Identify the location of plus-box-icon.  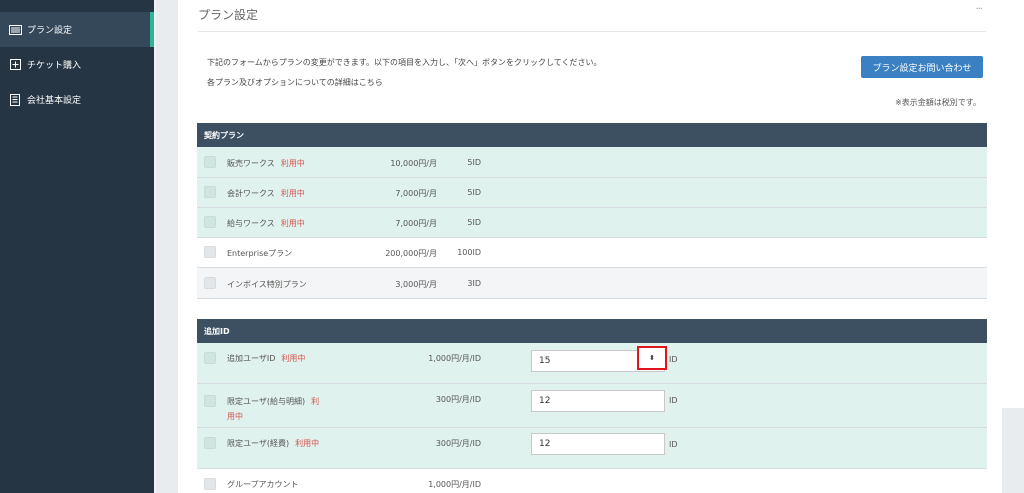
(15, 65).